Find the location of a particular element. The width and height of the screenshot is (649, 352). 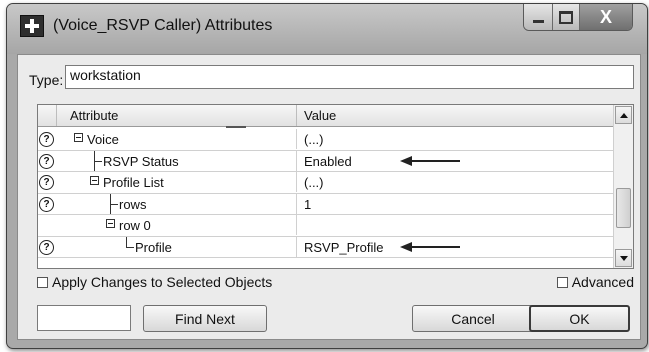

advanced-checkbox is located at coordinates (562, 282).